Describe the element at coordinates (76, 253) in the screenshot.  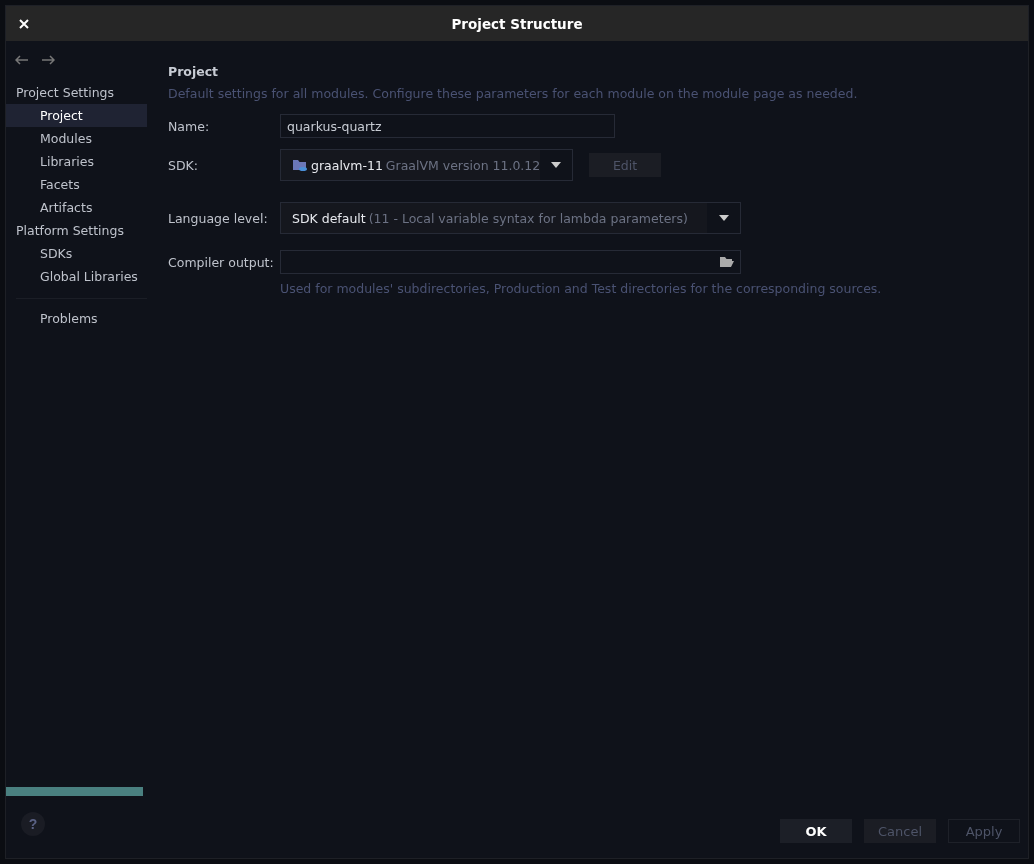
I see `sidebar-item: SDKs` at that location.